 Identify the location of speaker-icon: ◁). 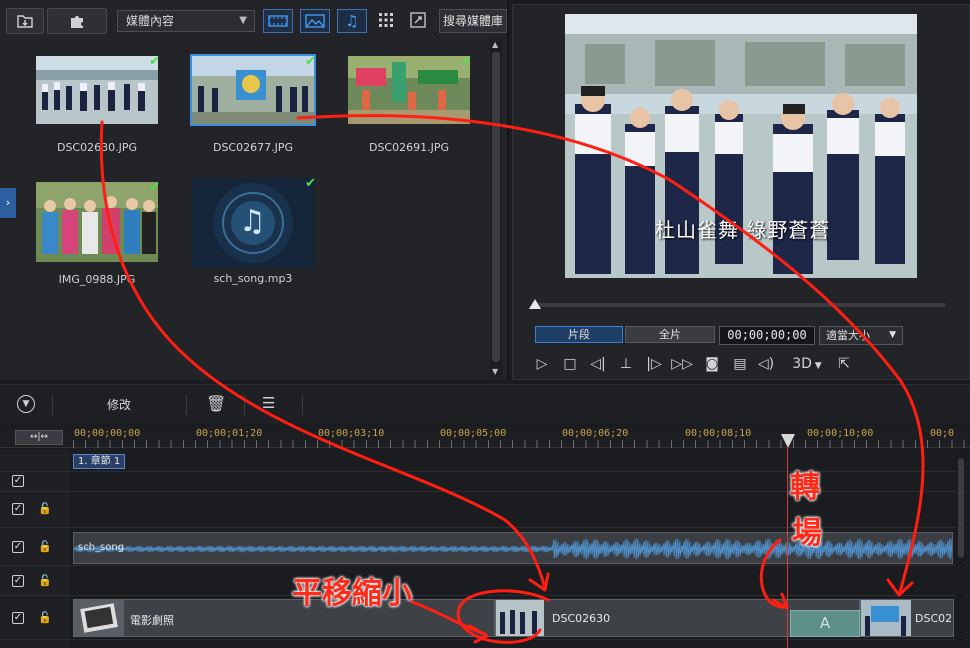
(766, 364).